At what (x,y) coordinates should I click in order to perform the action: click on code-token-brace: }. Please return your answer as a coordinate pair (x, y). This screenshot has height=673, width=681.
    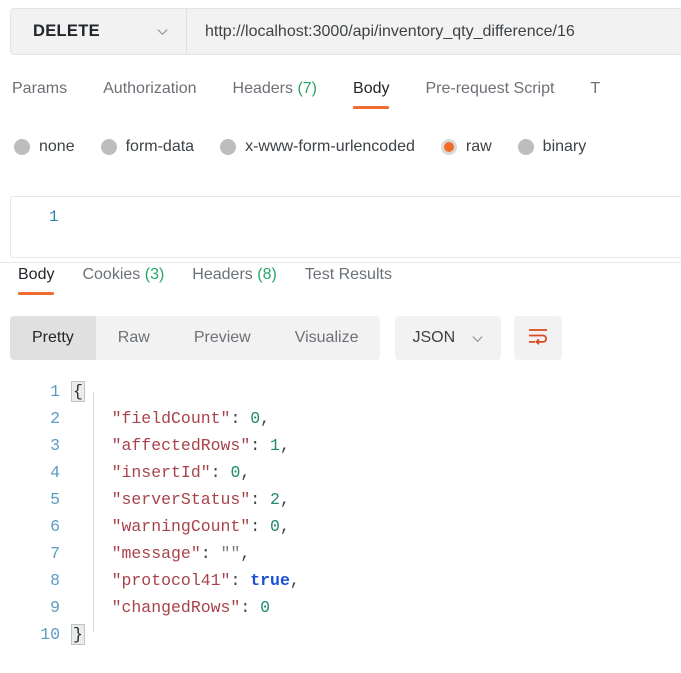
    Looking at the image, I should click on (78, 634).